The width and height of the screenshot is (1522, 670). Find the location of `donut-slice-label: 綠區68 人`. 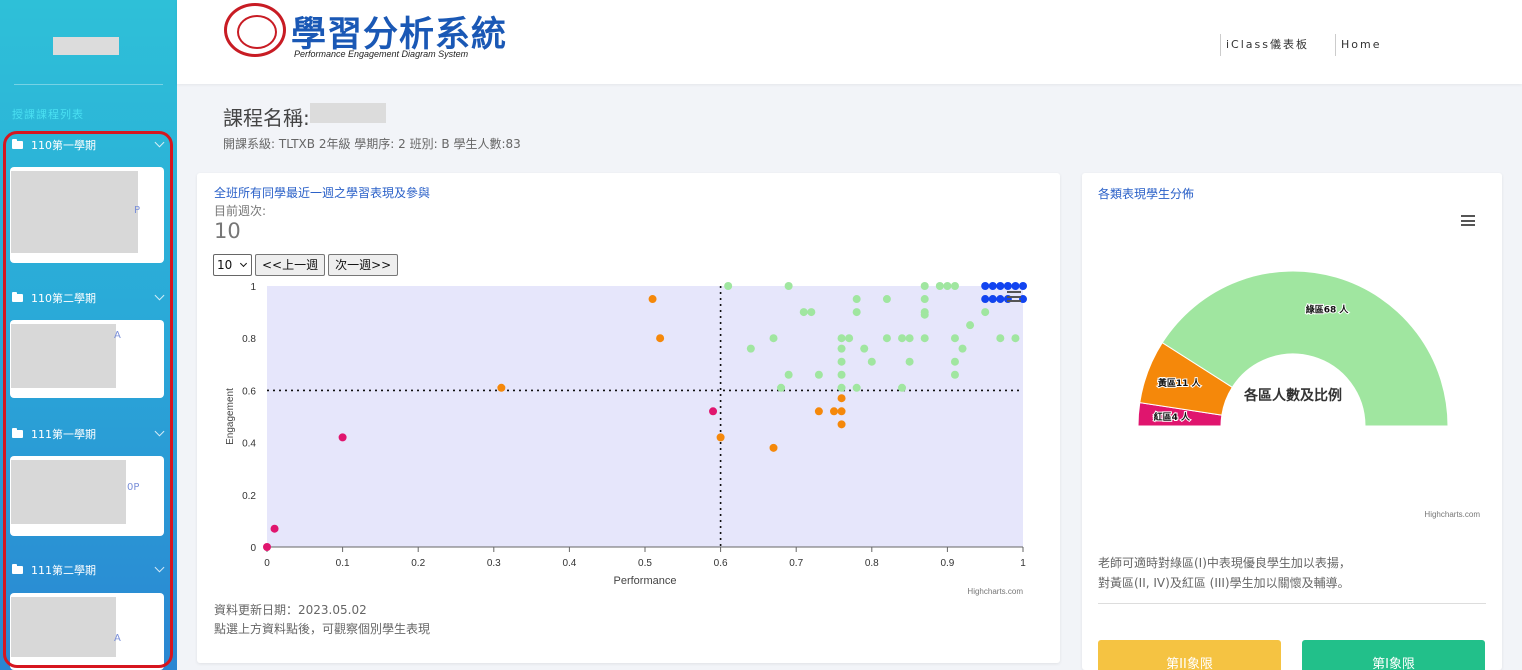

donut-slice-label: 綠區68 人 is located at coordinates (1328, 309).